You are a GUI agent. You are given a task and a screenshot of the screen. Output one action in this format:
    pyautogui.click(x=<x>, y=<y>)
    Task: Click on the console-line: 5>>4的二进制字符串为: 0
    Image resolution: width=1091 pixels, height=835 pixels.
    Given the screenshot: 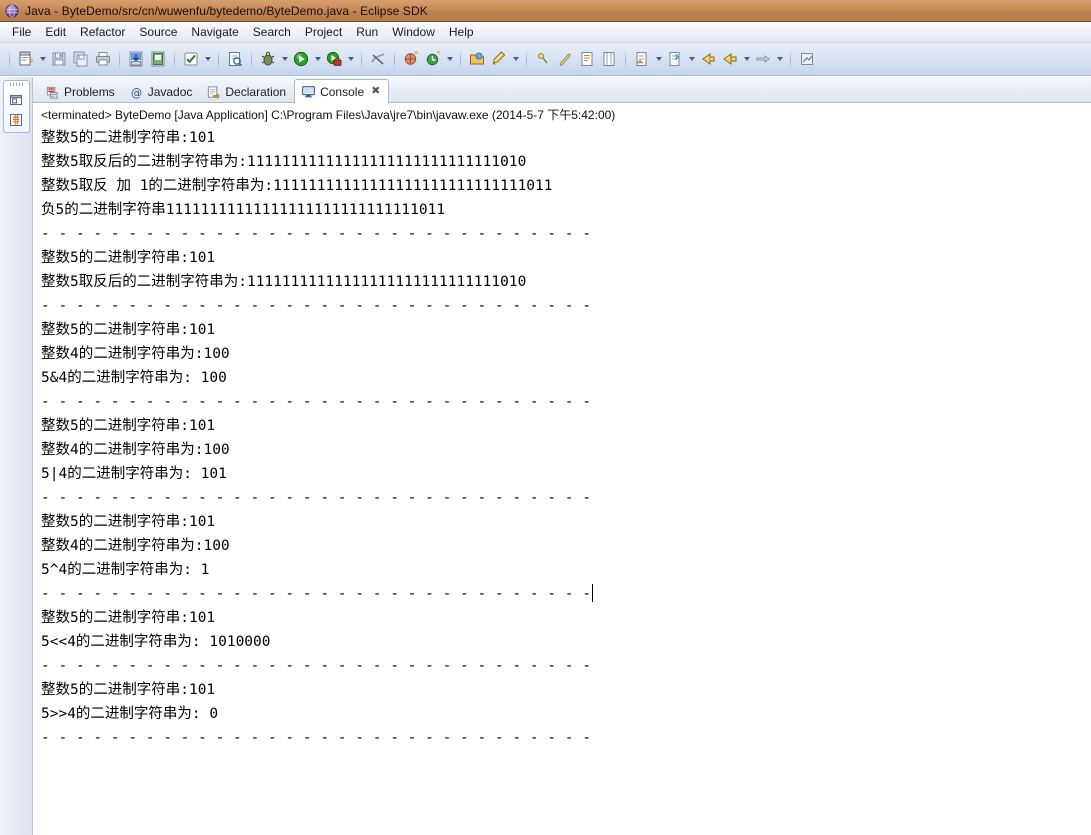 What is the action you would take?
    pyautogui.click(x=130, y=714)
    